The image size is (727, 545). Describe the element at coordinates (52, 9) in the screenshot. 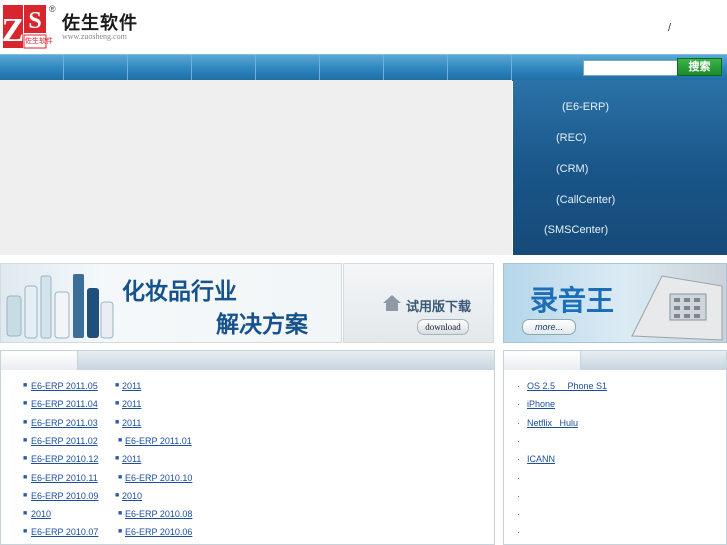

I see `registered-mark: ®` at that location.